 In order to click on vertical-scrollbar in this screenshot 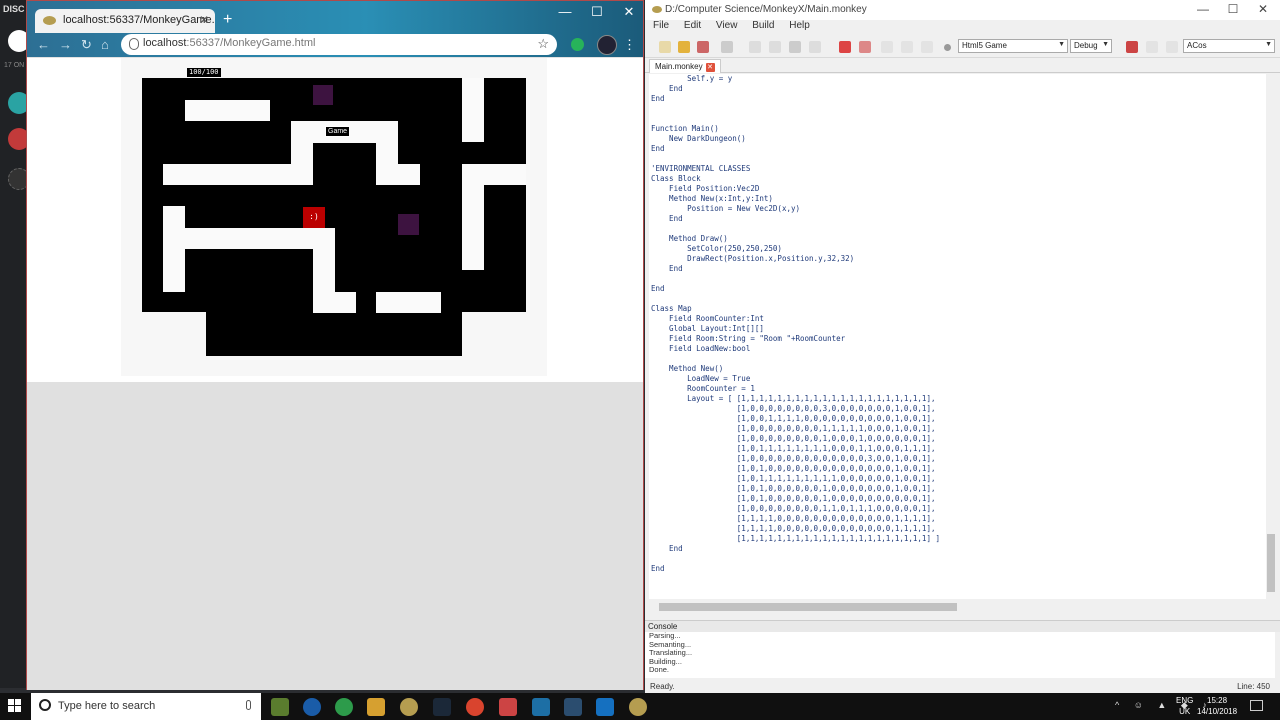, I will do `click(1271, 337)`.